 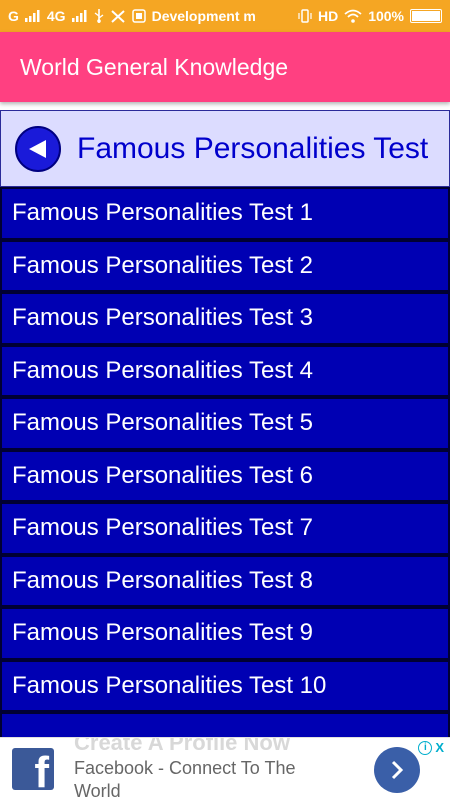 I want to click on list-item-test-5: Famous Personalities Test 5, so click(x=225, y=423).